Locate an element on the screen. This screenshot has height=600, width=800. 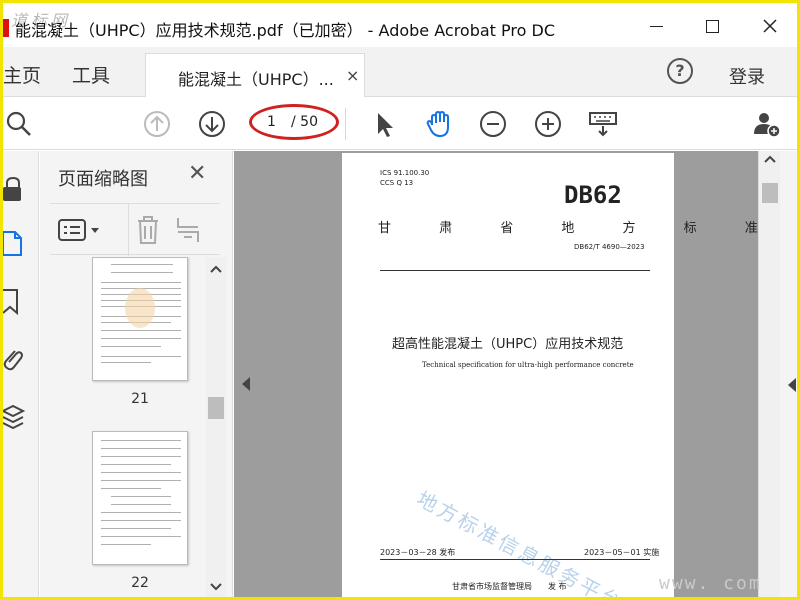
tab-home: 主页 is located at coordinates (22, 74).